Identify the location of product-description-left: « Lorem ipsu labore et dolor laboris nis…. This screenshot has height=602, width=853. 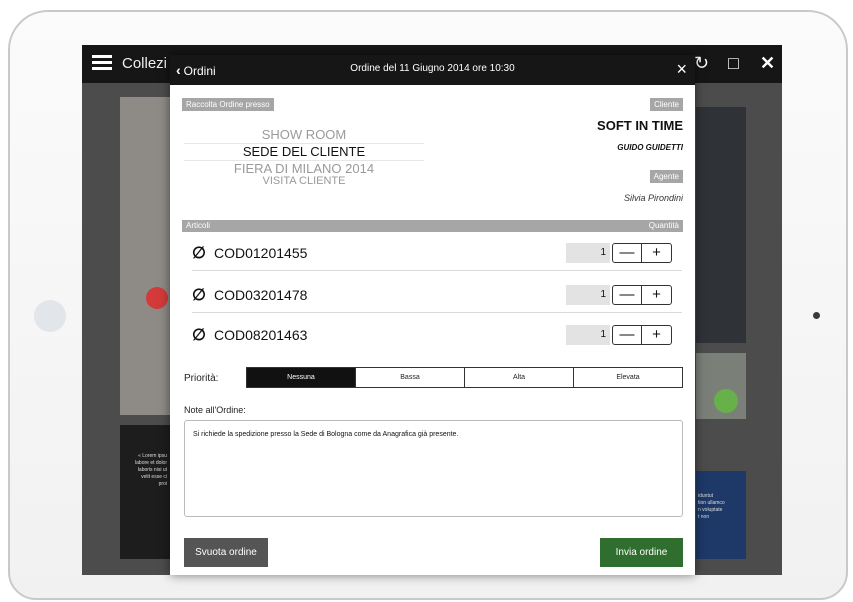
(145, 492).